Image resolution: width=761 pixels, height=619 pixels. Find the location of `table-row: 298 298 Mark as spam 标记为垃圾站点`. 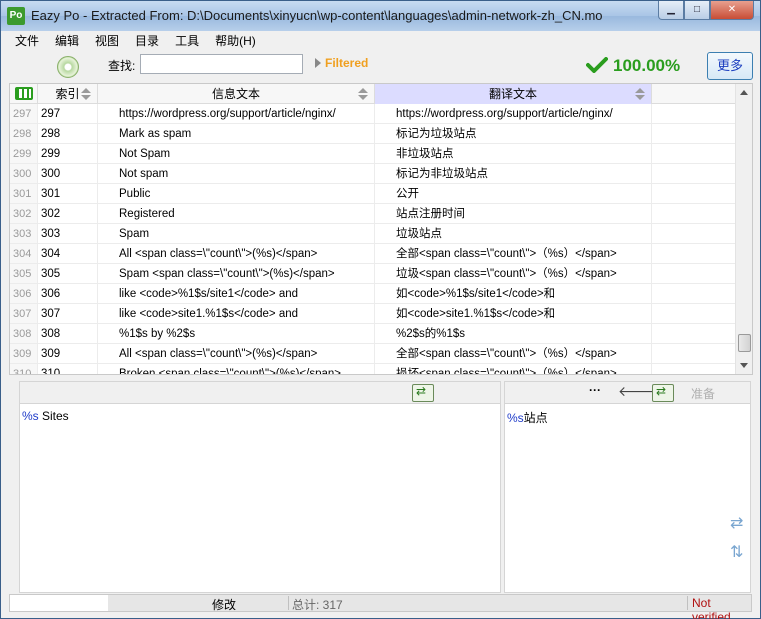

table-row: 298 298 Mark as spam 标记为垃圾站点 is located at coordinates (373, 134).